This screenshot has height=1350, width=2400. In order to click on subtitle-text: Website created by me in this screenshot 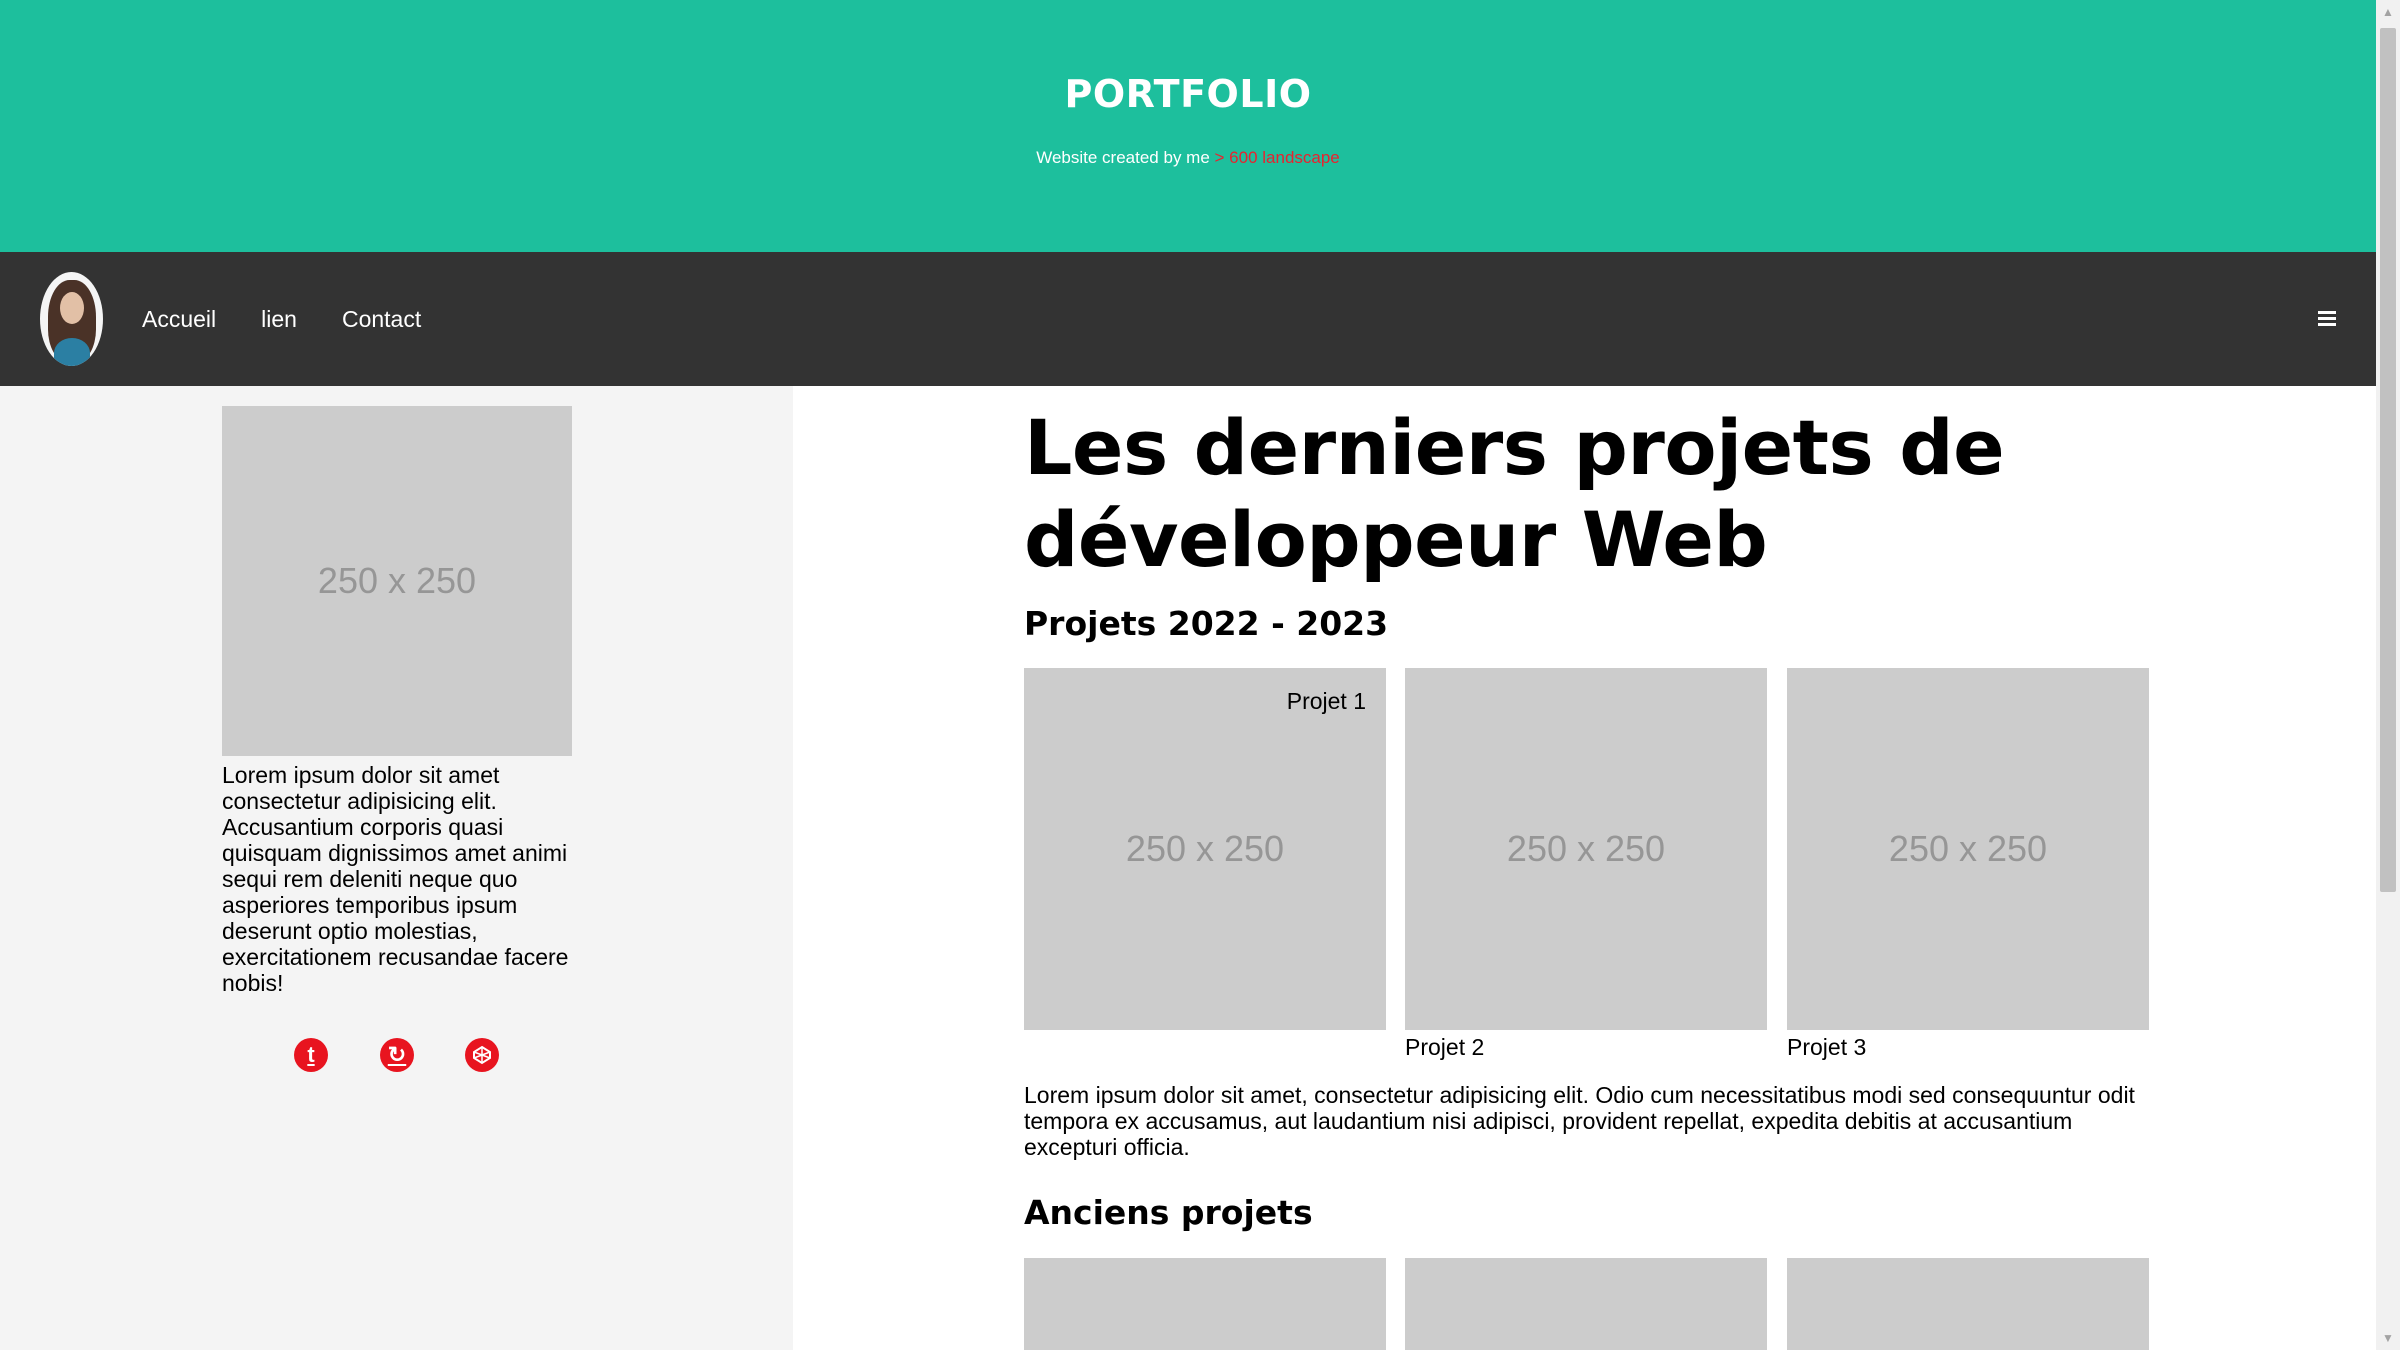, I will do `click(1123, 157)`.